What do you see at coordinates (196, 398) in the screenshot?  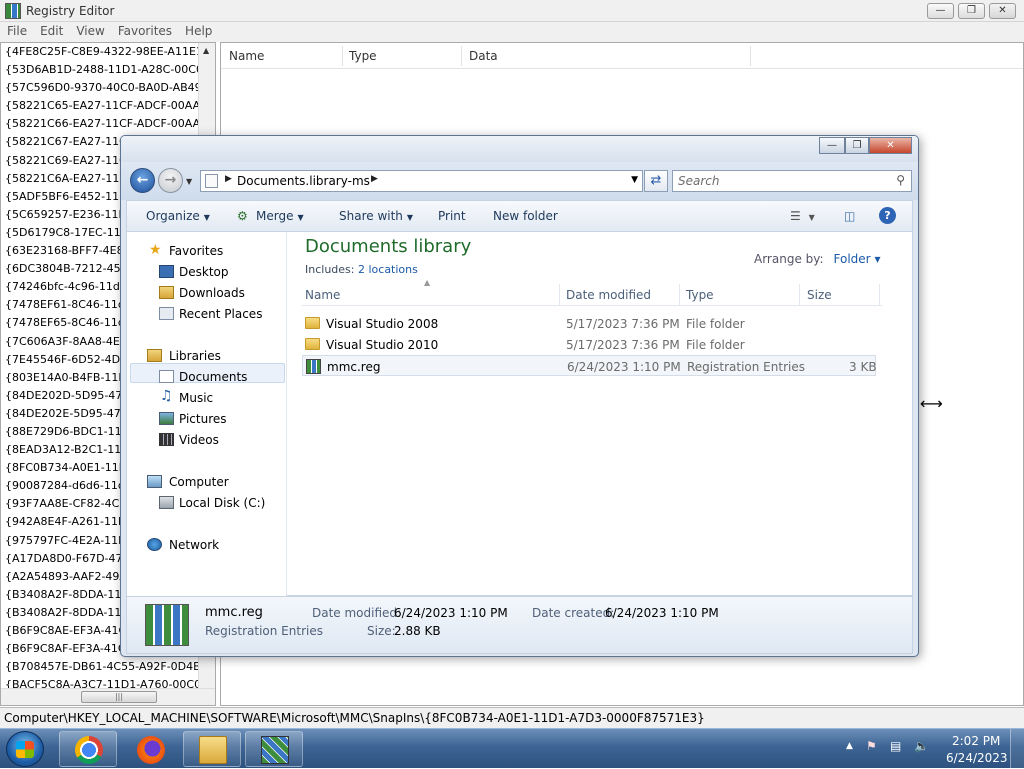 I see `nav-music: Music` at bounding box center [196, 398].